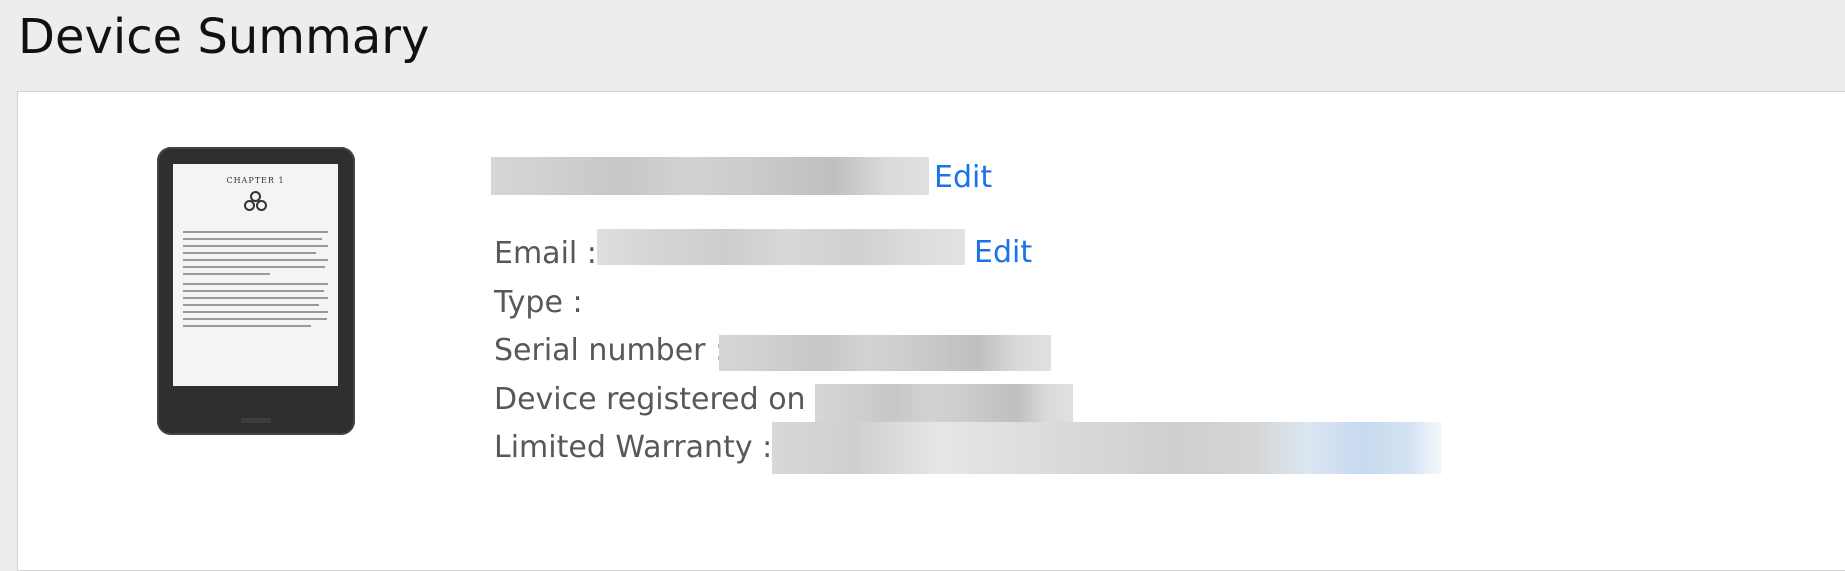 The image size is (1845, 571). I want to click on registered-on-label: Device registered on :, so click(660, 399).